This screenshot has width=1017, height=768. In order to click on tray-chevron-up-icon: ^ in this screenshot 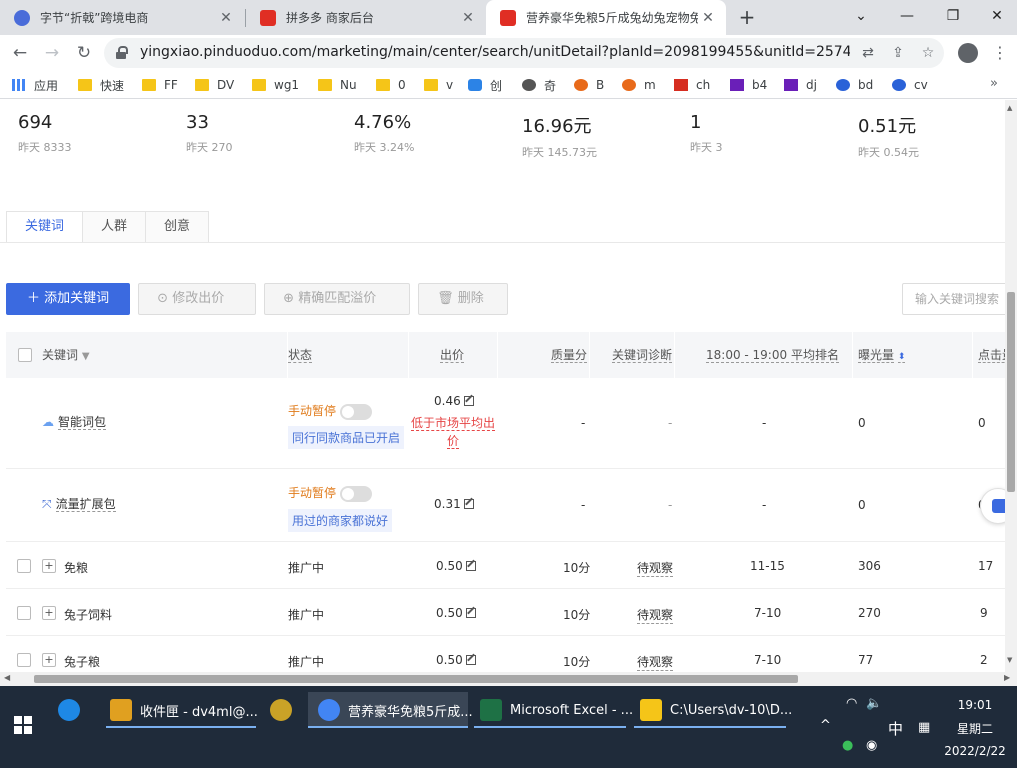, I will do `click(825, 725)`.